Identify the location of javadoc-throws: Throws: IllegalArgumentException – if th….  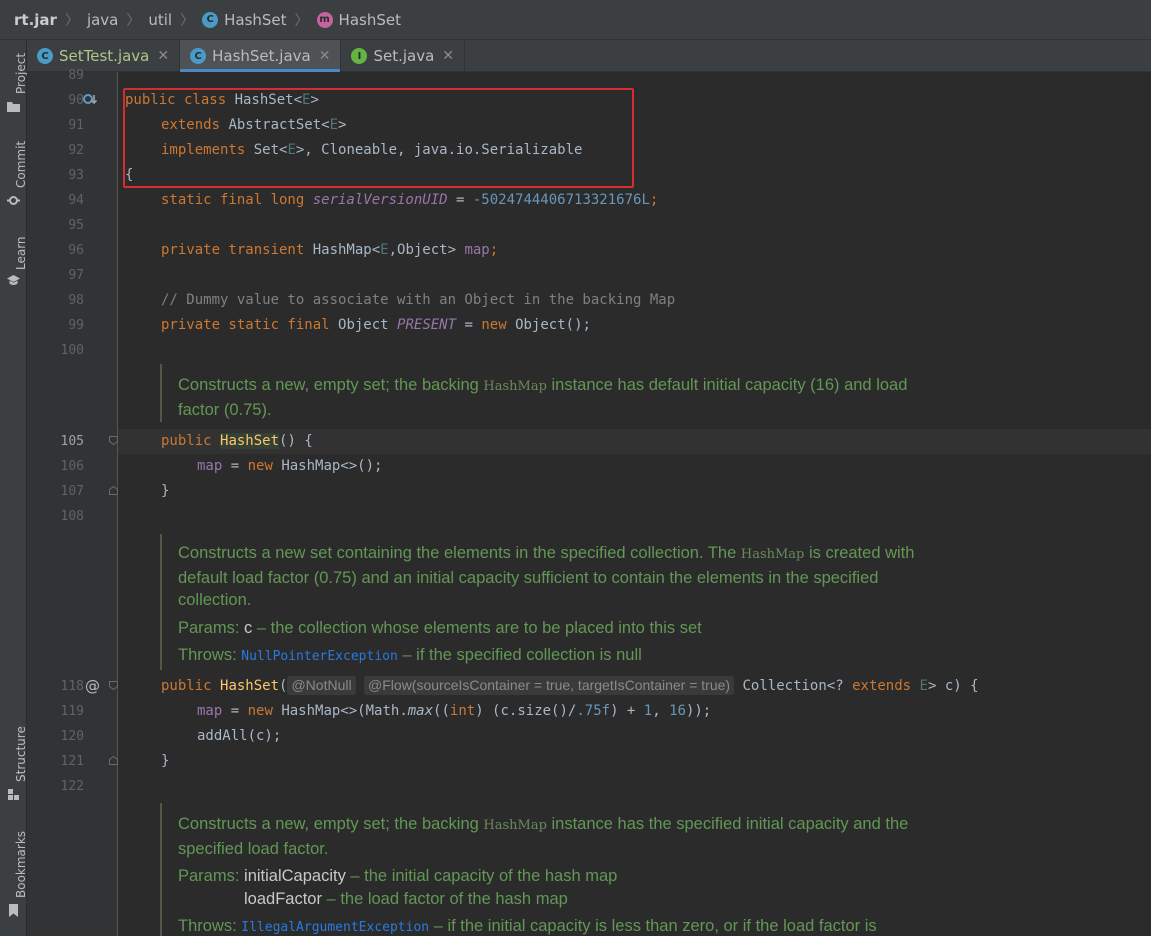
(664, 925).